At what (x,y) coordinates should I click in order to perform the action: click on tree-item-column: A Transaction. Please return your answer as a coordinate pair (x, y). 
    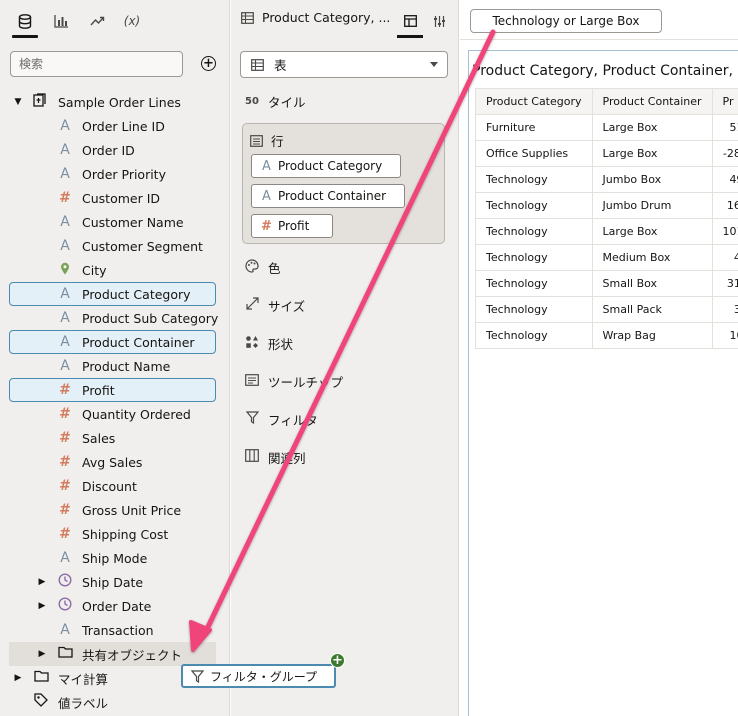
    Looking at the image, I should click on (115, 630).